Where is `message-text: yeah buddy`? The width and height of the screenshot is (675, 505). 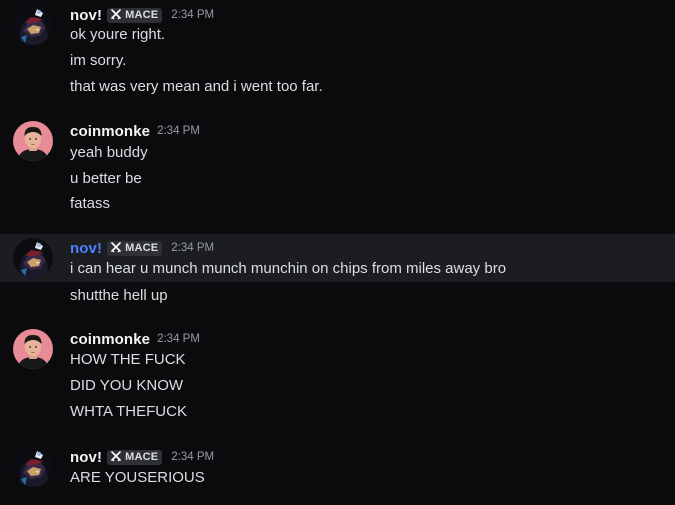
message-text: yeah buddy is located at coordinates (109, 152).